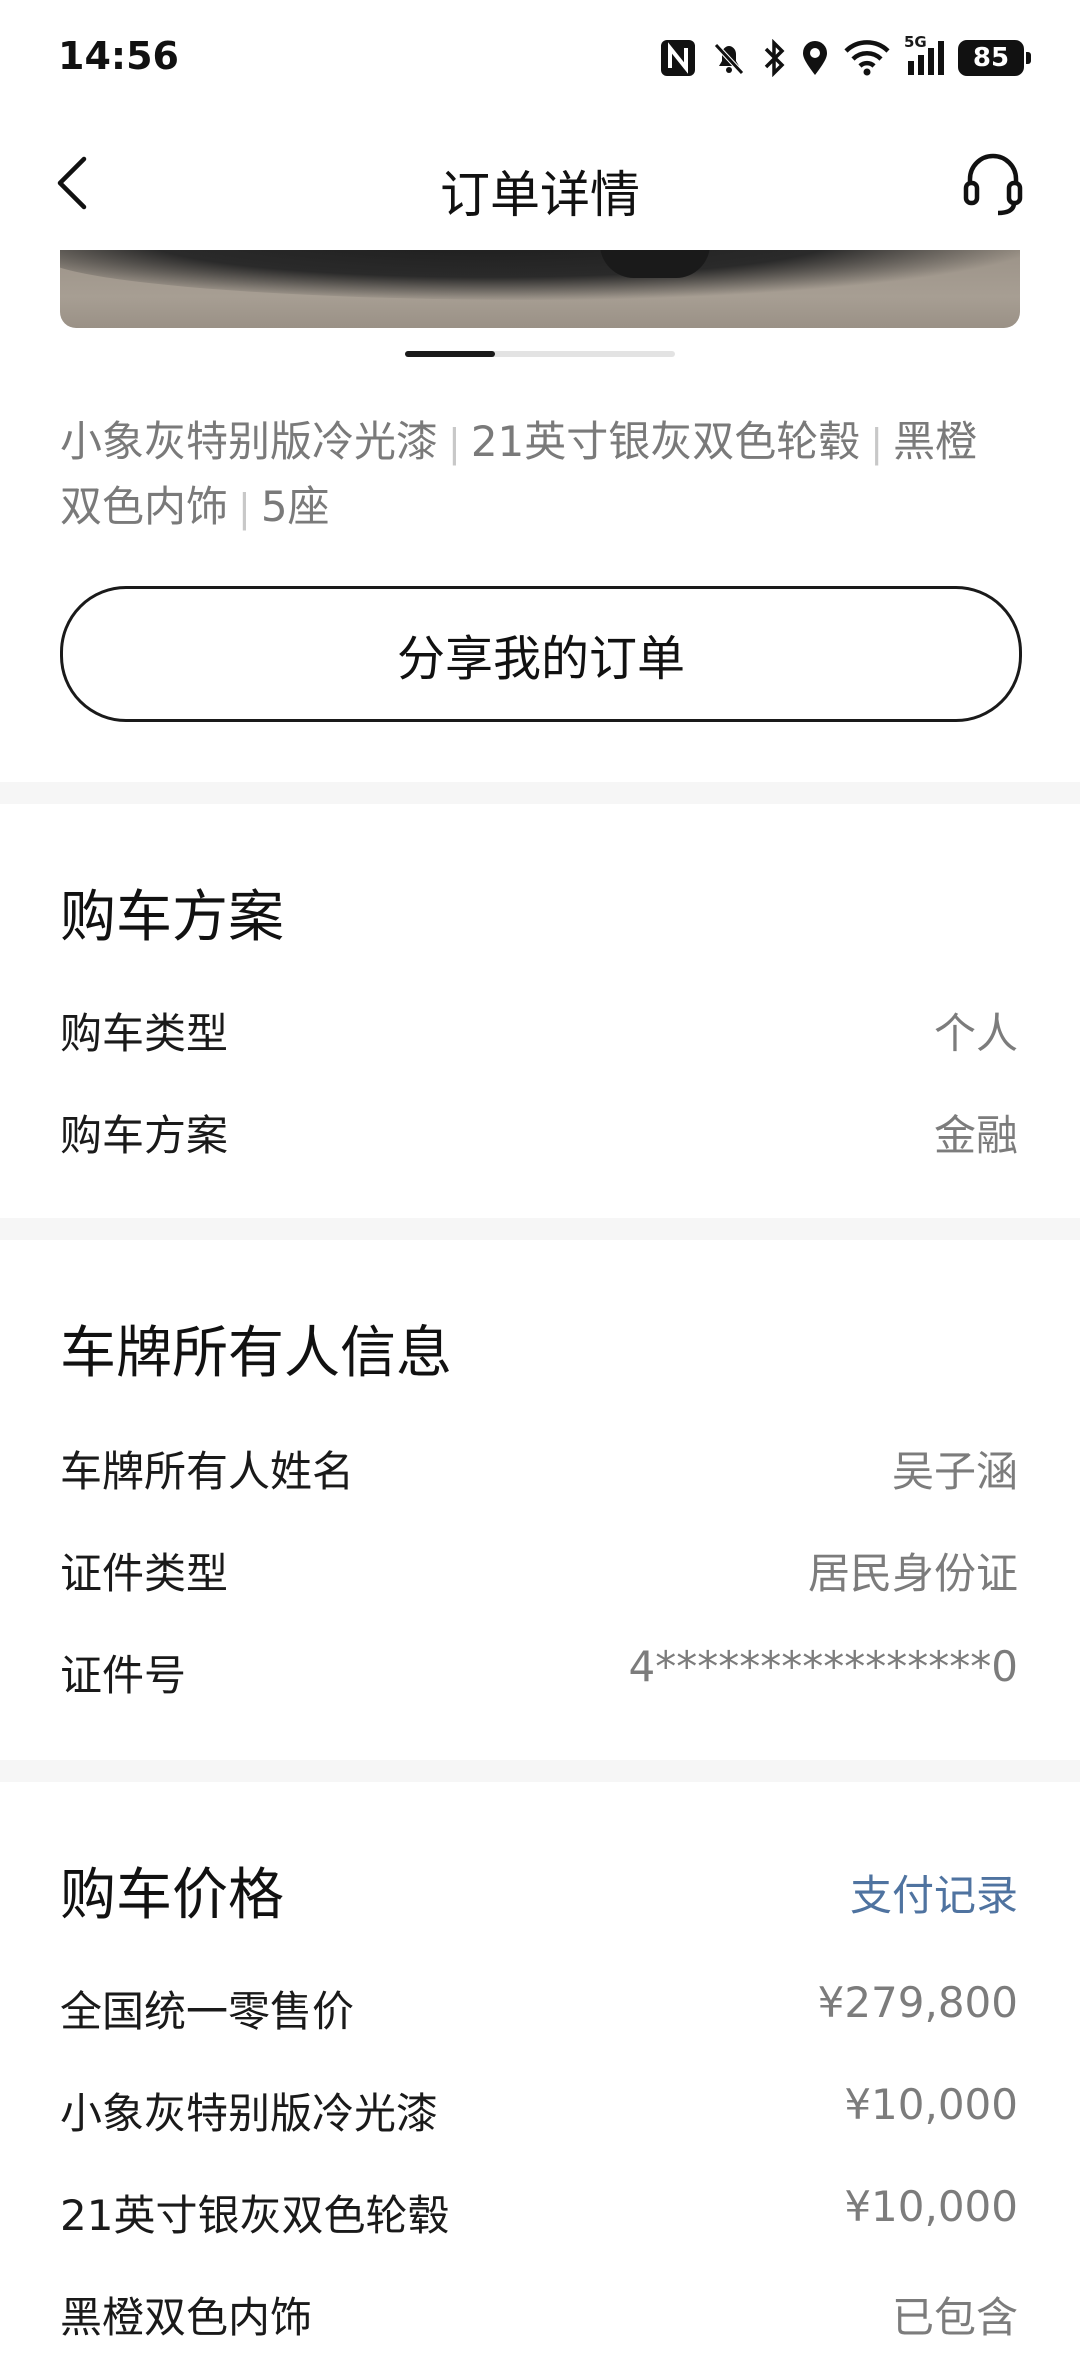 This screenshot has width=1080, height=2376. Describe the element at coordinates (207, 2011) in the screenshot. I see `msrp-label: 全国统一零售价` at that location.